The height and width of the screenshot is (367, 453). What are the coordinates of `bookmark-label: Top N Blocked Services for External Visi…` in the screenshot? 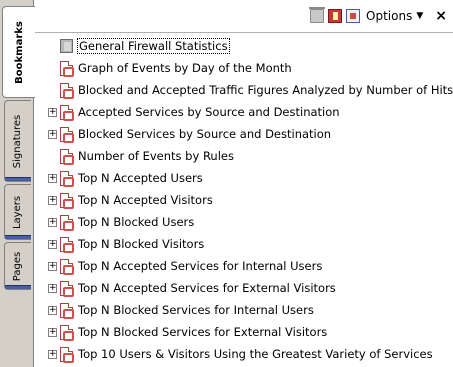 It's located at (202, 332).